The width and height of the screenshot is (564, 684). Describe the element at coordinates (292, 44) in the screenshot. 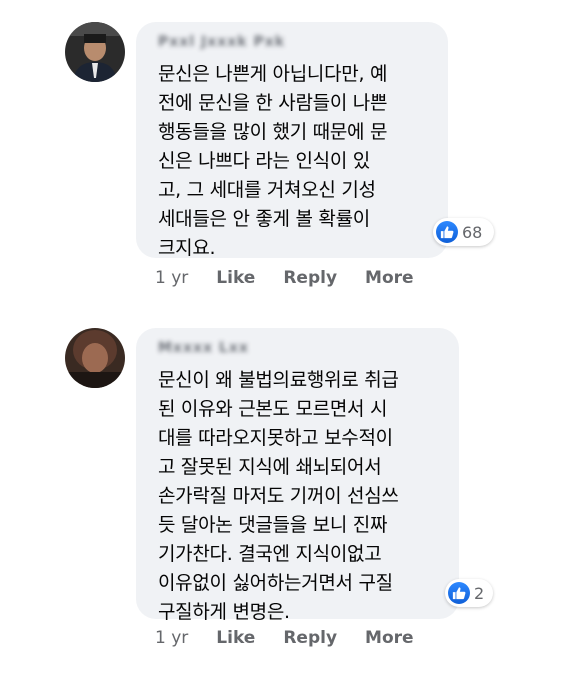

I see `comment-author: Pxxl Jxxxk Pxk` at that location.